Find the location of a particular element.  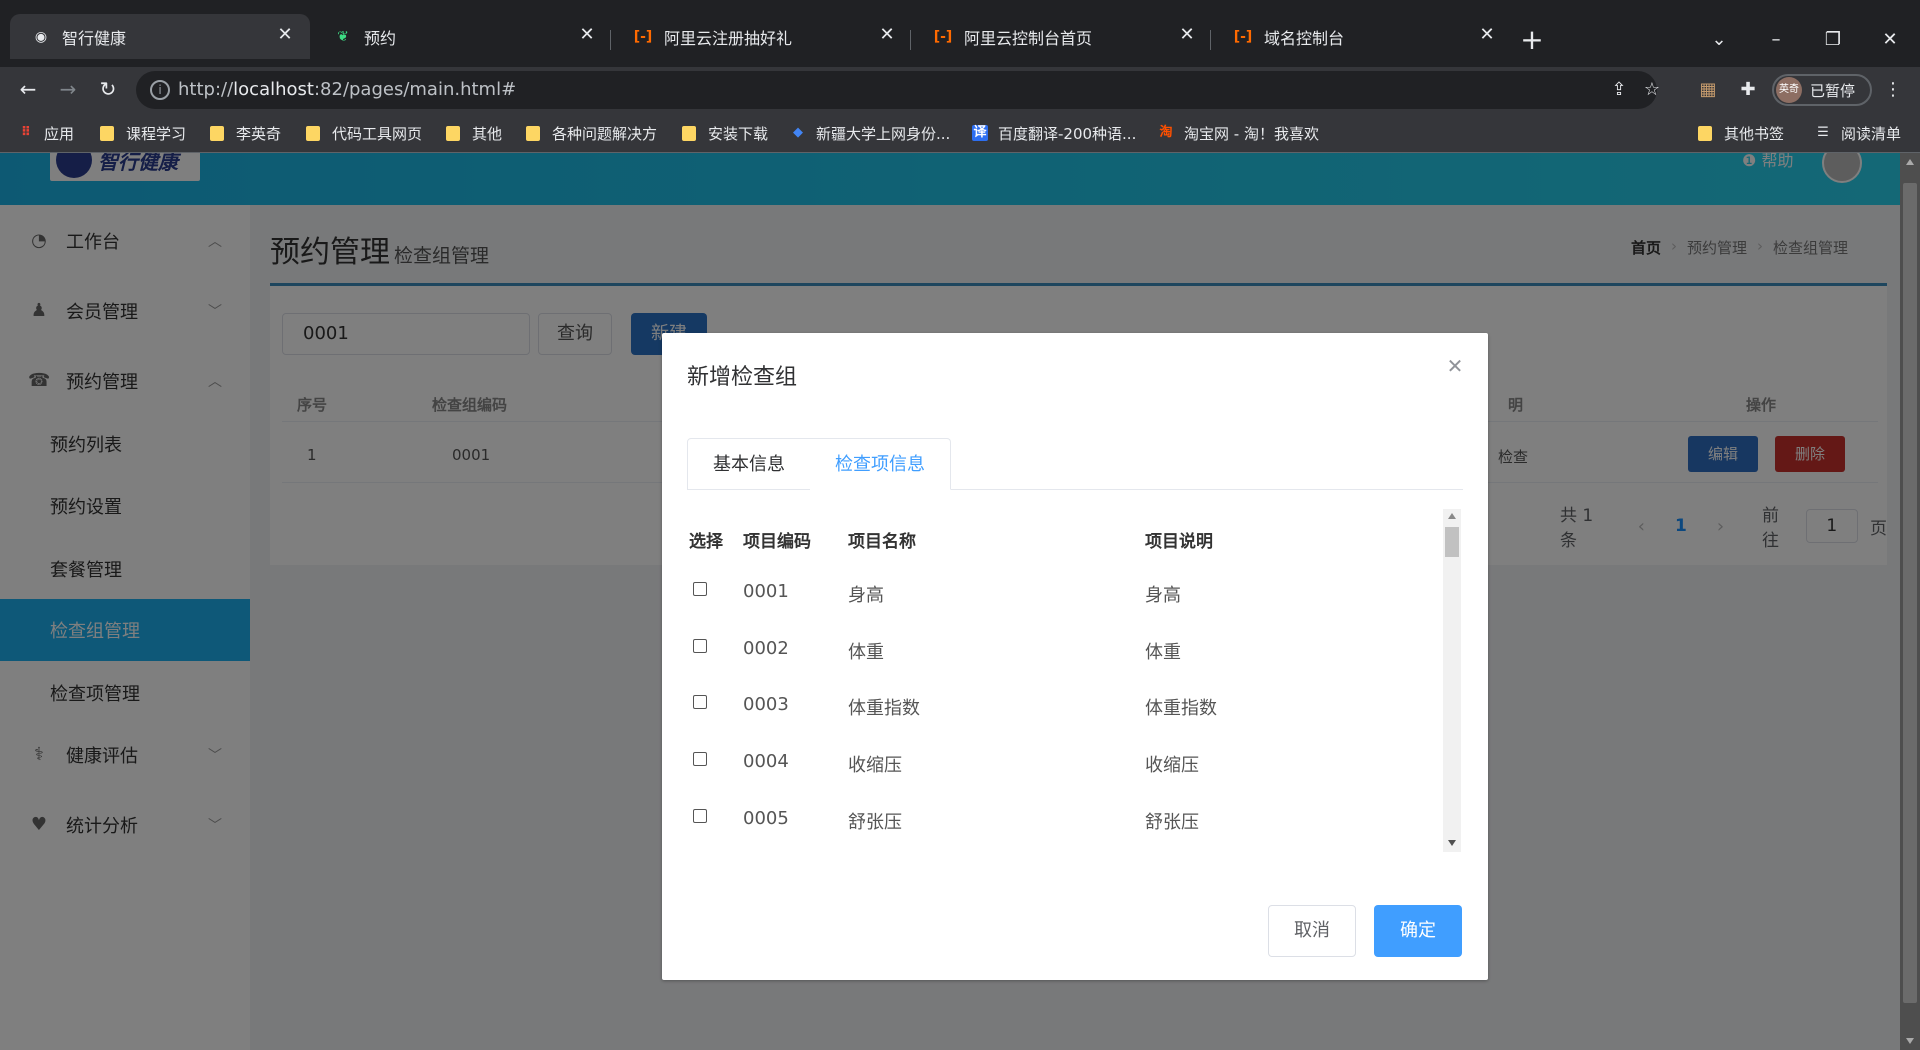

reading-list-icon: ☰ is located at coordinates (1823, 132).